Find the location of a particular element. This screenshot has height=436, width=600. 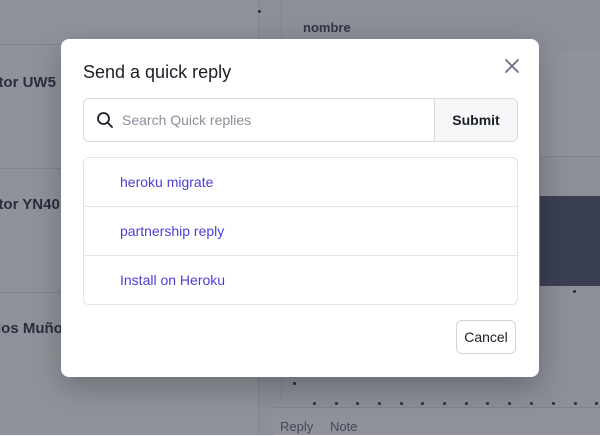

modal-title: Send a quick reply is located at coordinates (157, 72).